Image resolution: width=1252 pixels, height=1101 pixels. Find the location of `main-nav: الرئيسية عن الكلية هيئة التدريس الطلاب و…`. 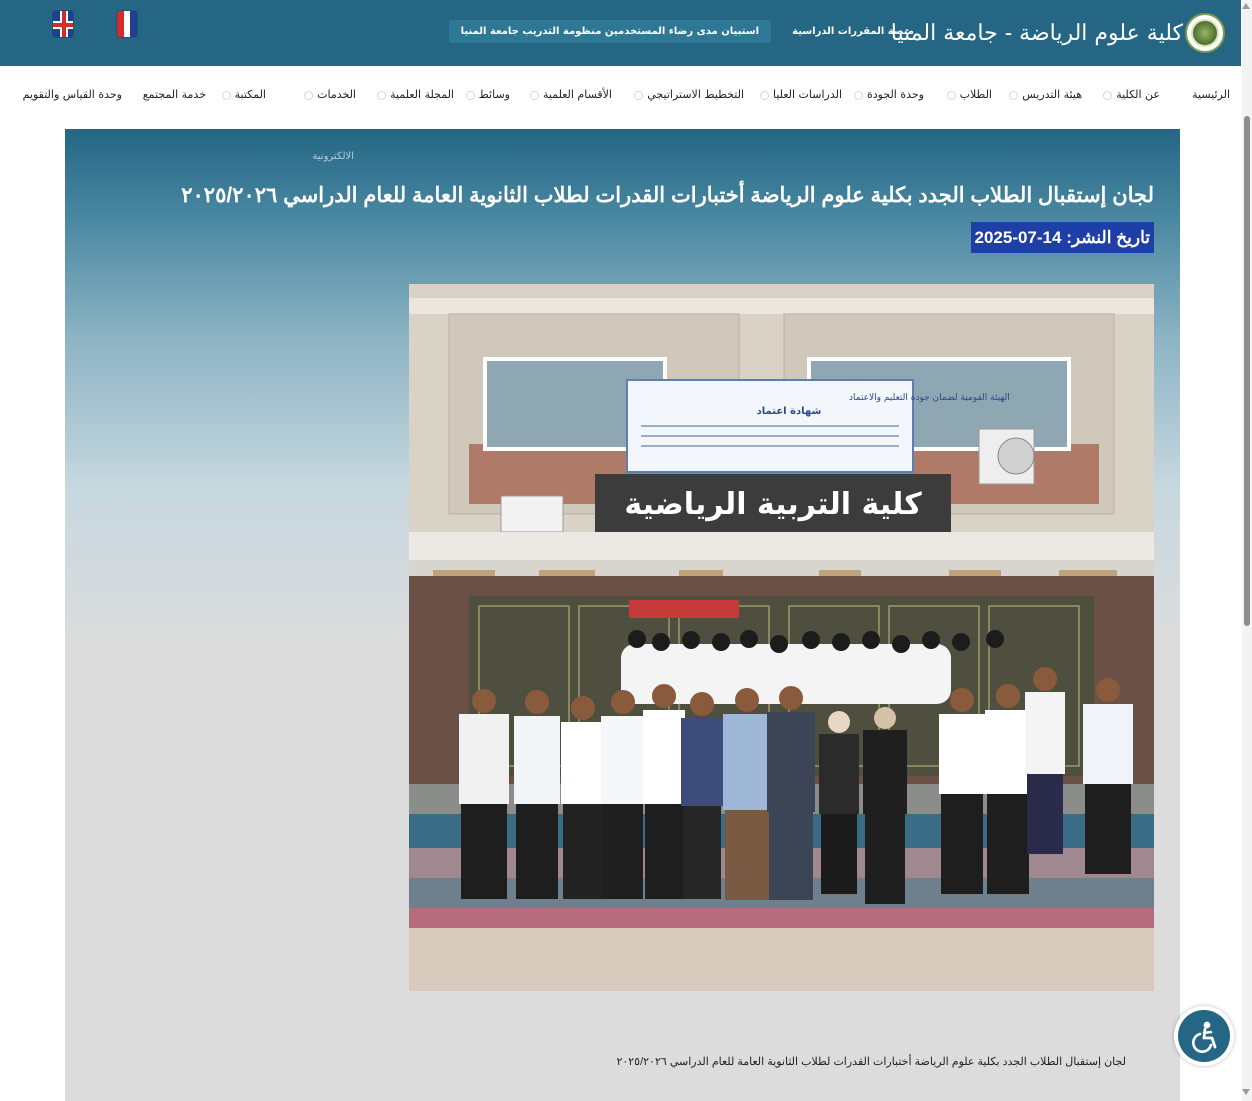

main-nav: الرئيسية عن الكلية هيئة التدريس الطلاب و… is located at coordinates (626, 98).